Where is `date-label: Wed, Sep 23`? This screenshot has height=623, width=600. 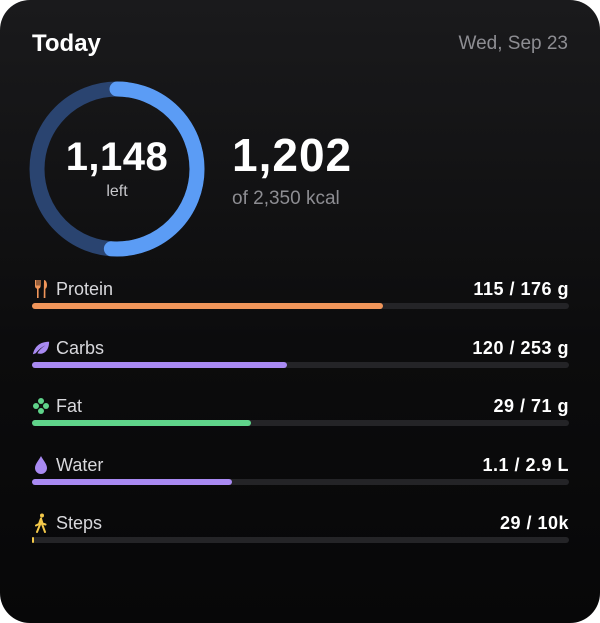 date-label: Wed, Sep 23 is located at coordinates (513, 43).